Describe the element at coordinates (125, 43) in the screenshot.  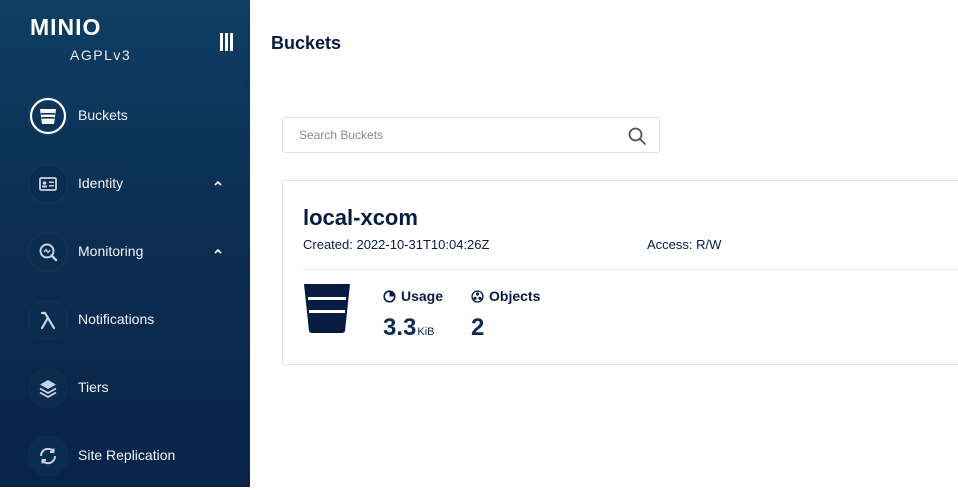
I see `brand: MINIO AGPLv3` at that location.